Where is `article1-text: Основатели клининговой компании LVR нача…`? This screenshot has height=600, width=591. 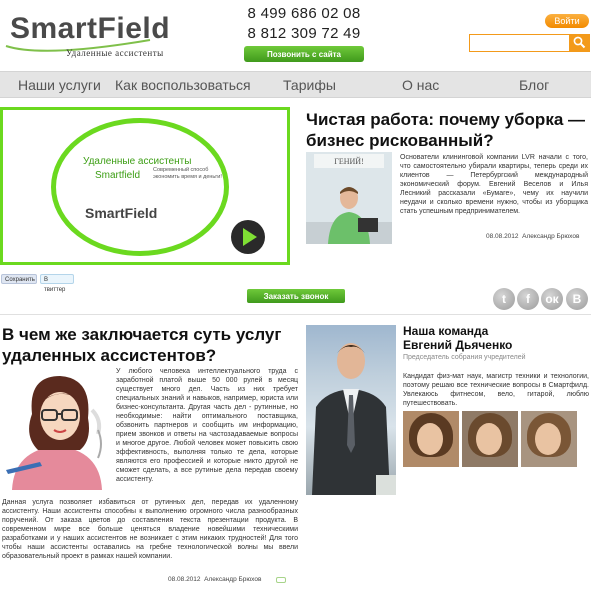
article1-text: Основатели клининговой компании LVR нача… is located at coordinates (494, 184).